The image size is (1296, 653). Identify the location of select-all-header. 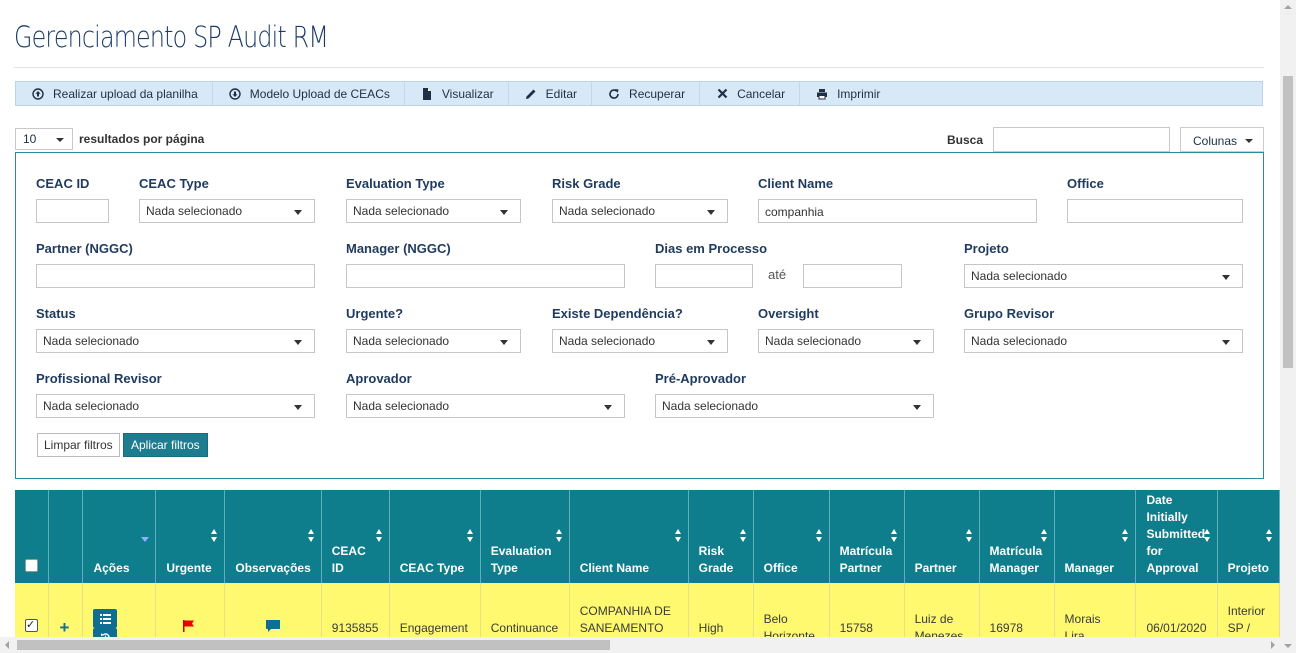
(32, 536).